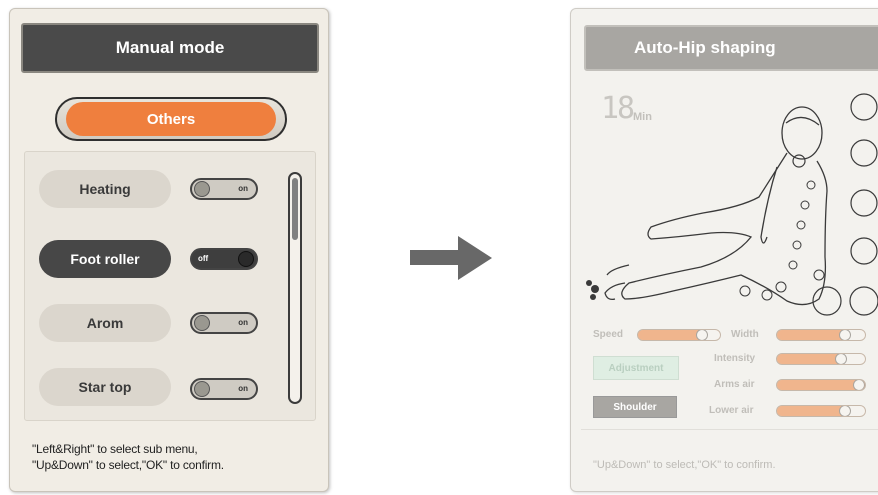  I want to click on lower-air-label: Lower air, so click(731, 410).